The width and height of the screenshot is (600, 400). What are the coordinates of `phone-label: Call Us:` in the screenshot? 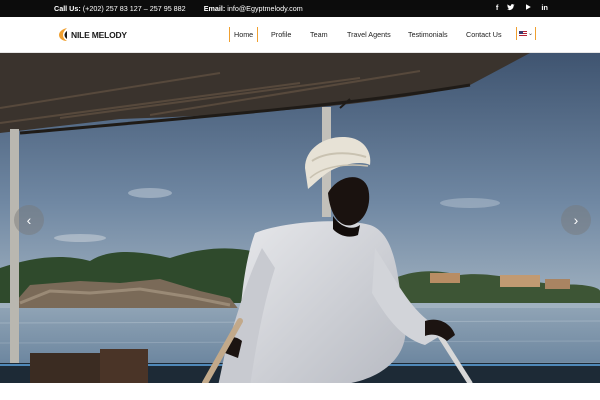 It's located at (67, 8).